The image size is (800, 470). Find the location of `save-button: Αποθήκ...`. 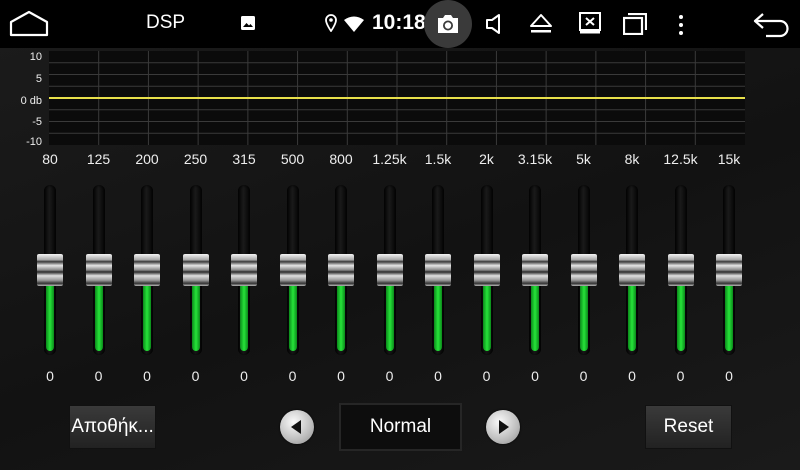

save-button: Αποθήκ... is located at coordinates (112, 427).